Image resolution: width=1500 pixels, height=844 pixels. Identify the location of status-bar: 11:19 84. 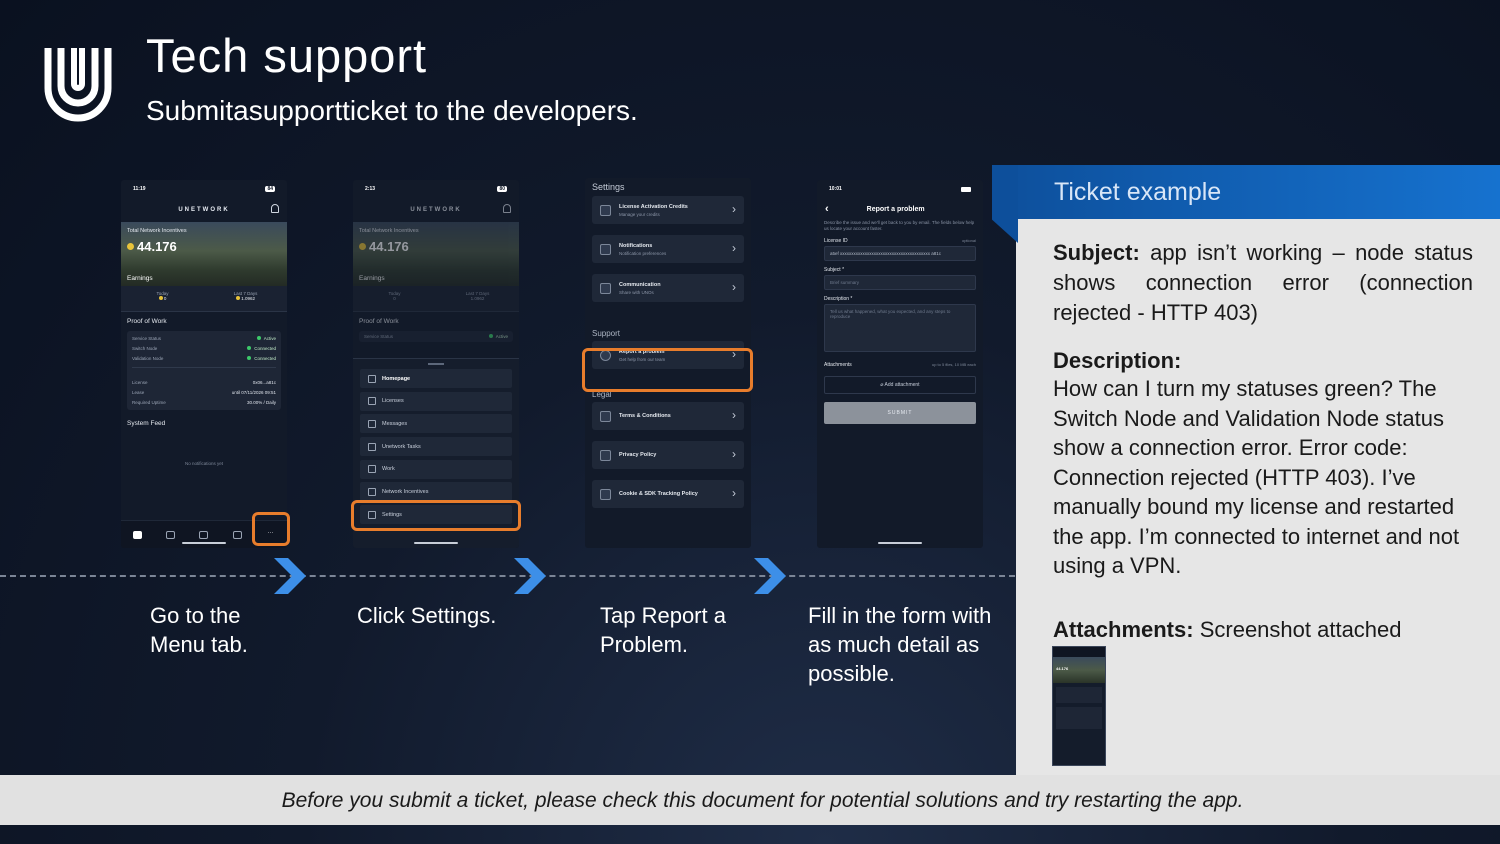
(204, 189).